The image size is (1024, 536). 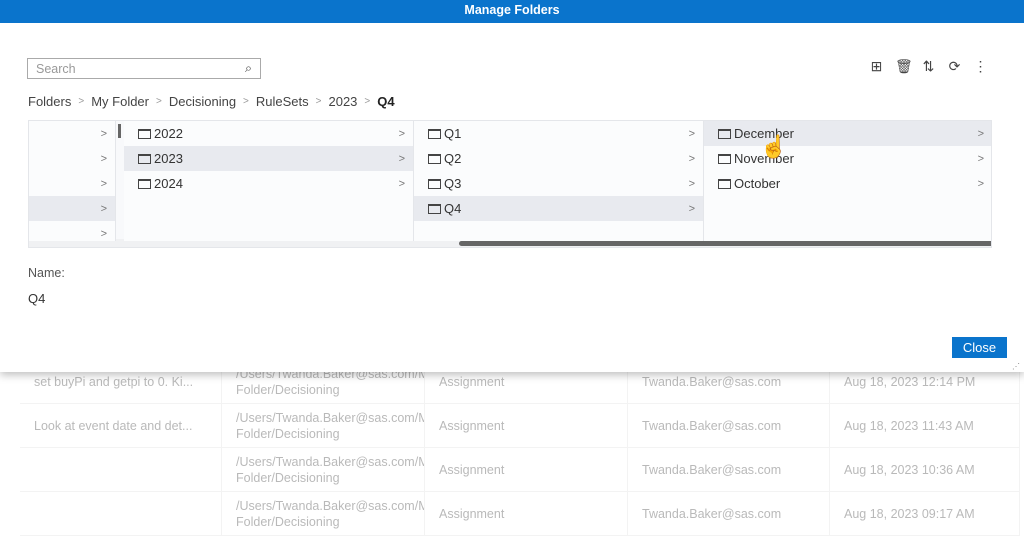 What do you see at coordinates (268, 133) in the screenshot?
I see `folder-item: 2022 >` at bounding box center [268, 133].